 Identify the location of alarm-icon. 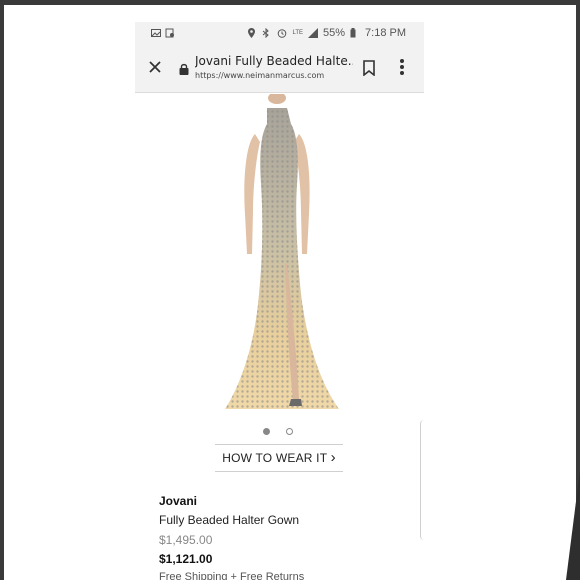
(282, 33).